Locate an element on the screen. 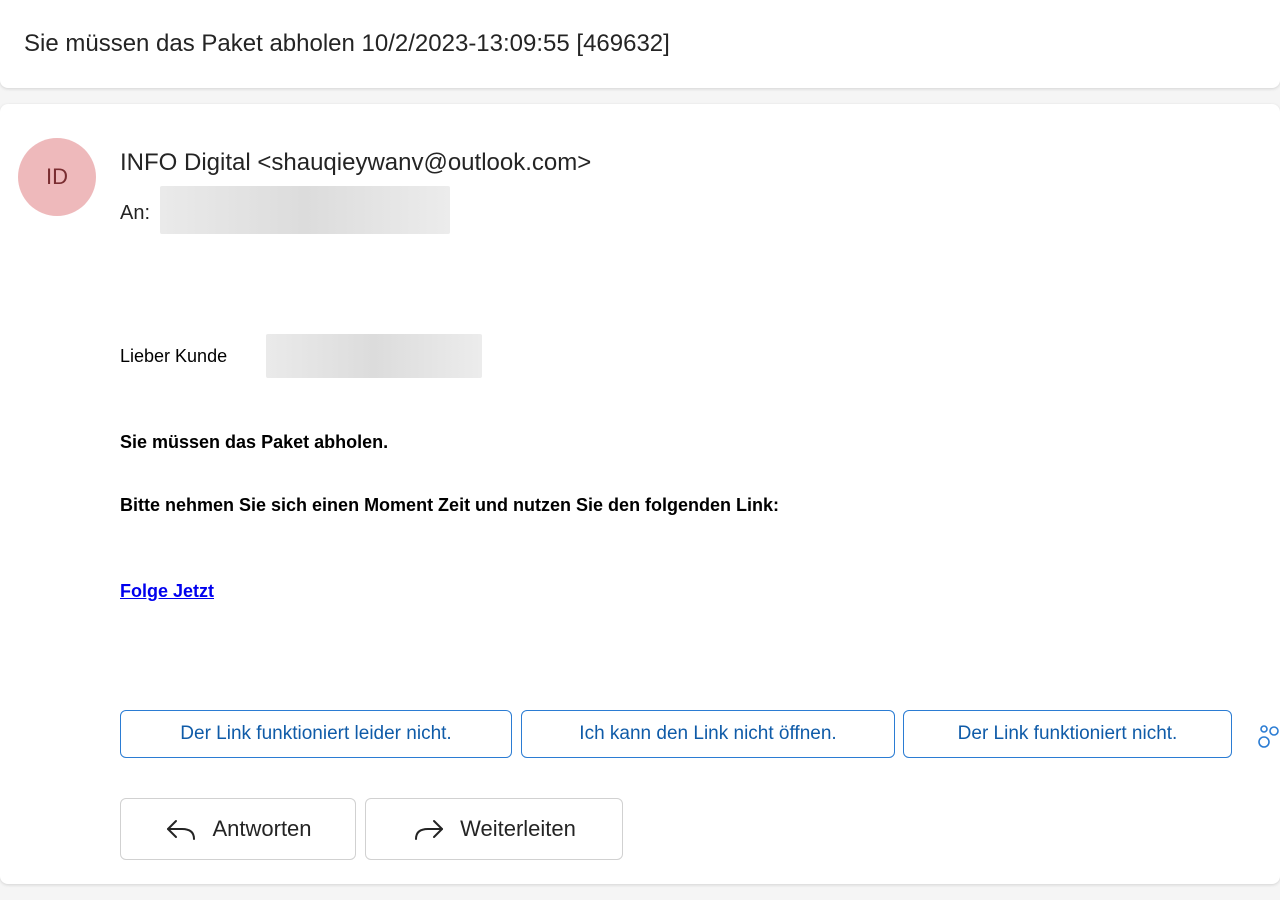 Image resolution: width=1280 pixels, height=900 pixels. recipient-line: An: is located at coordinates (135, 213).